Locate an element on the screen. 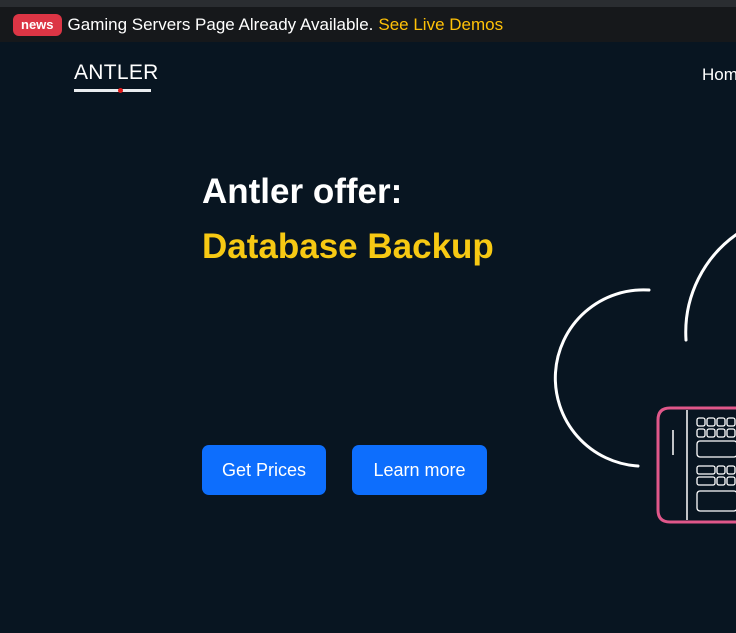 This screenshot has width=736, height=633. live-demos-link: See Live Demos is located at coordinates (440, 25).